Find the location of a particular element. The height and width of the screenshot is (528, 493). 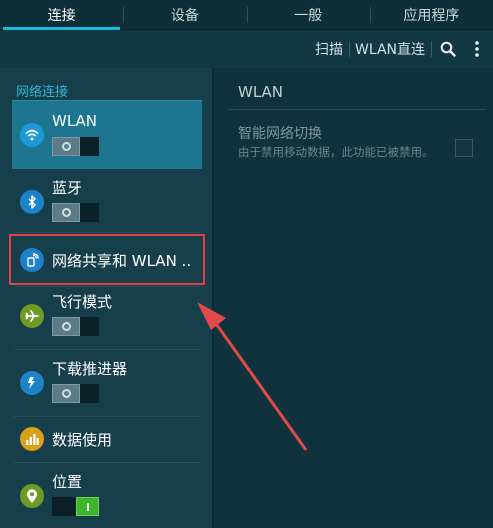

action-bar: 扫描 WLAN直连 is located at coordinates (246, 49).